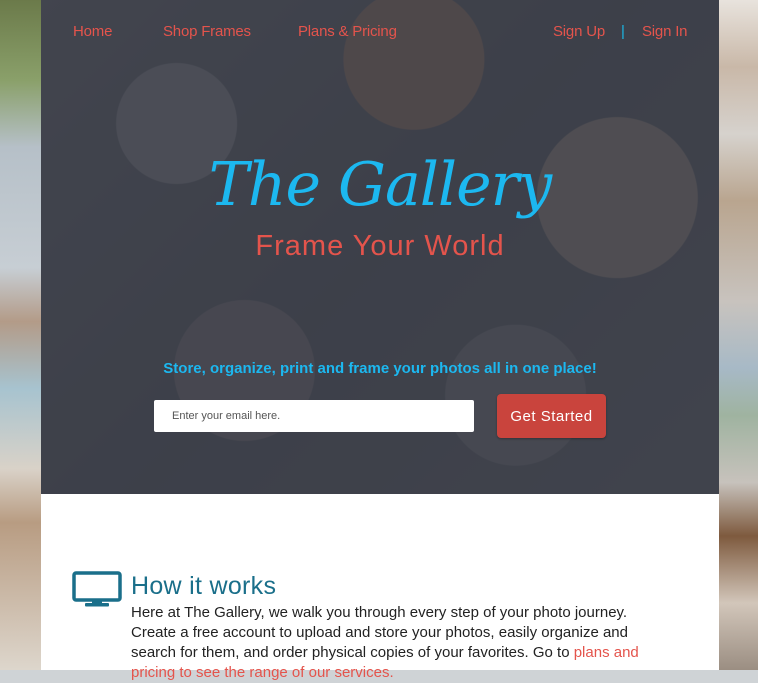 The width and height of the screenshot is (758, 683). What do you see at coordinates (207, 31) in the screenshot?
I see `nav-shop-frames-link: Shop Frames` at bounding box center [207, 31].